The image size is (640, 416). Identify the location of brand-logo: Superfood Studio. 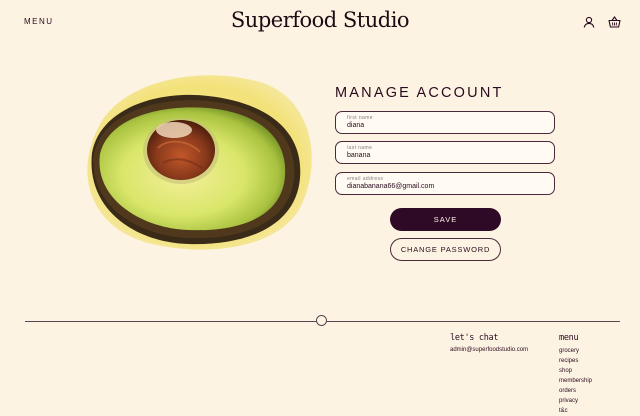
(320, 20).